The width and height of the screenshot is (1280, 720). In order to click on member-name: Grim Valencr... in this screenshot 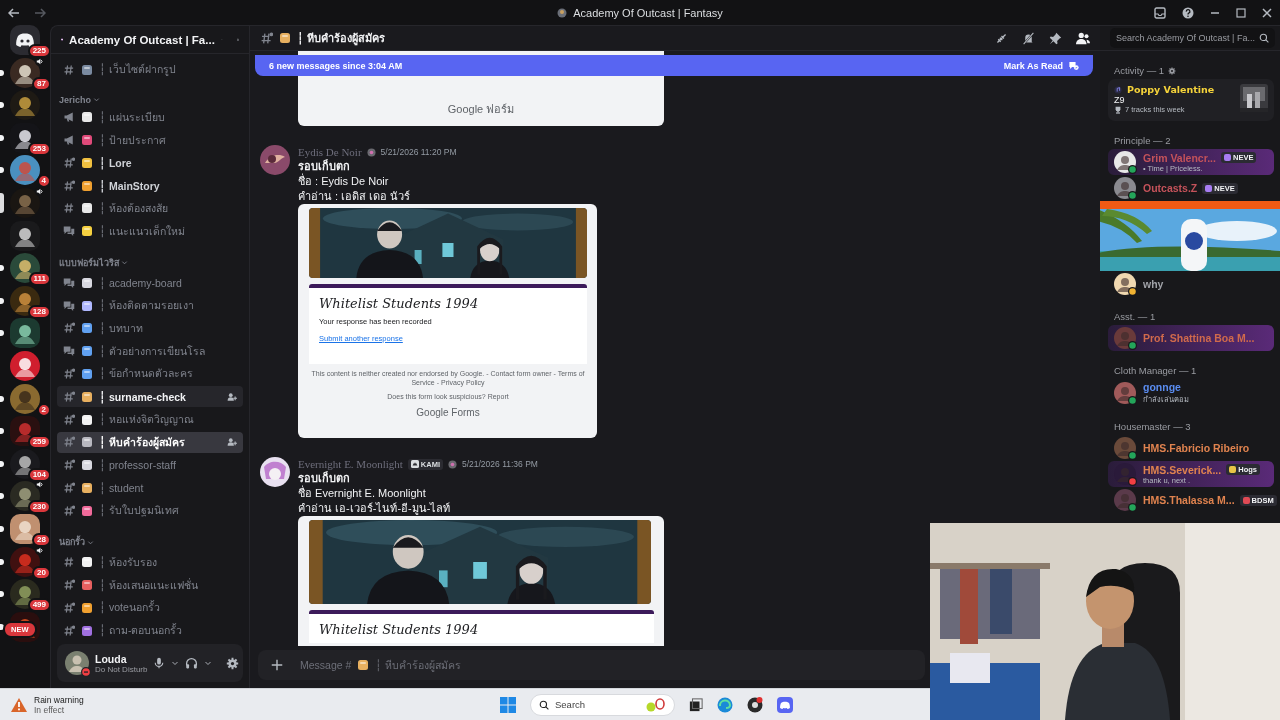, I will do `click(1179, 157)`.